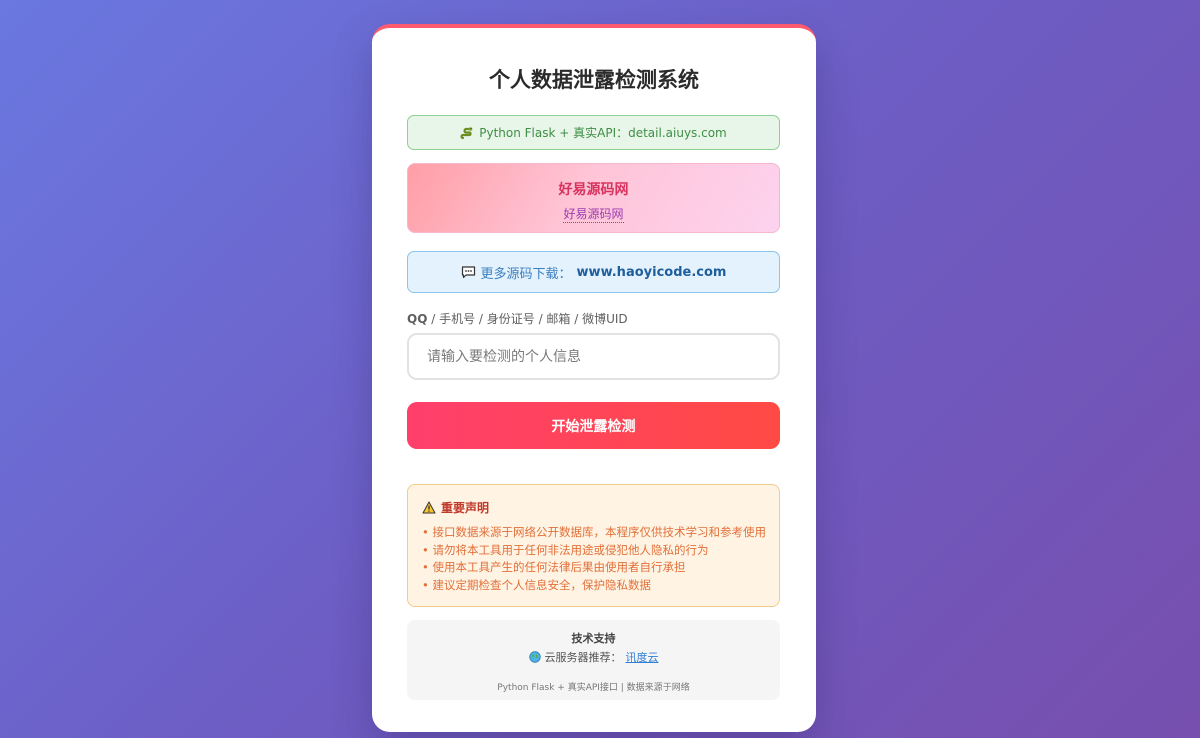 This screenshot has width=1200, height=738. I want to click on download-banner: 更多源码下载： www.haoyicode.com, so click(593, 272).